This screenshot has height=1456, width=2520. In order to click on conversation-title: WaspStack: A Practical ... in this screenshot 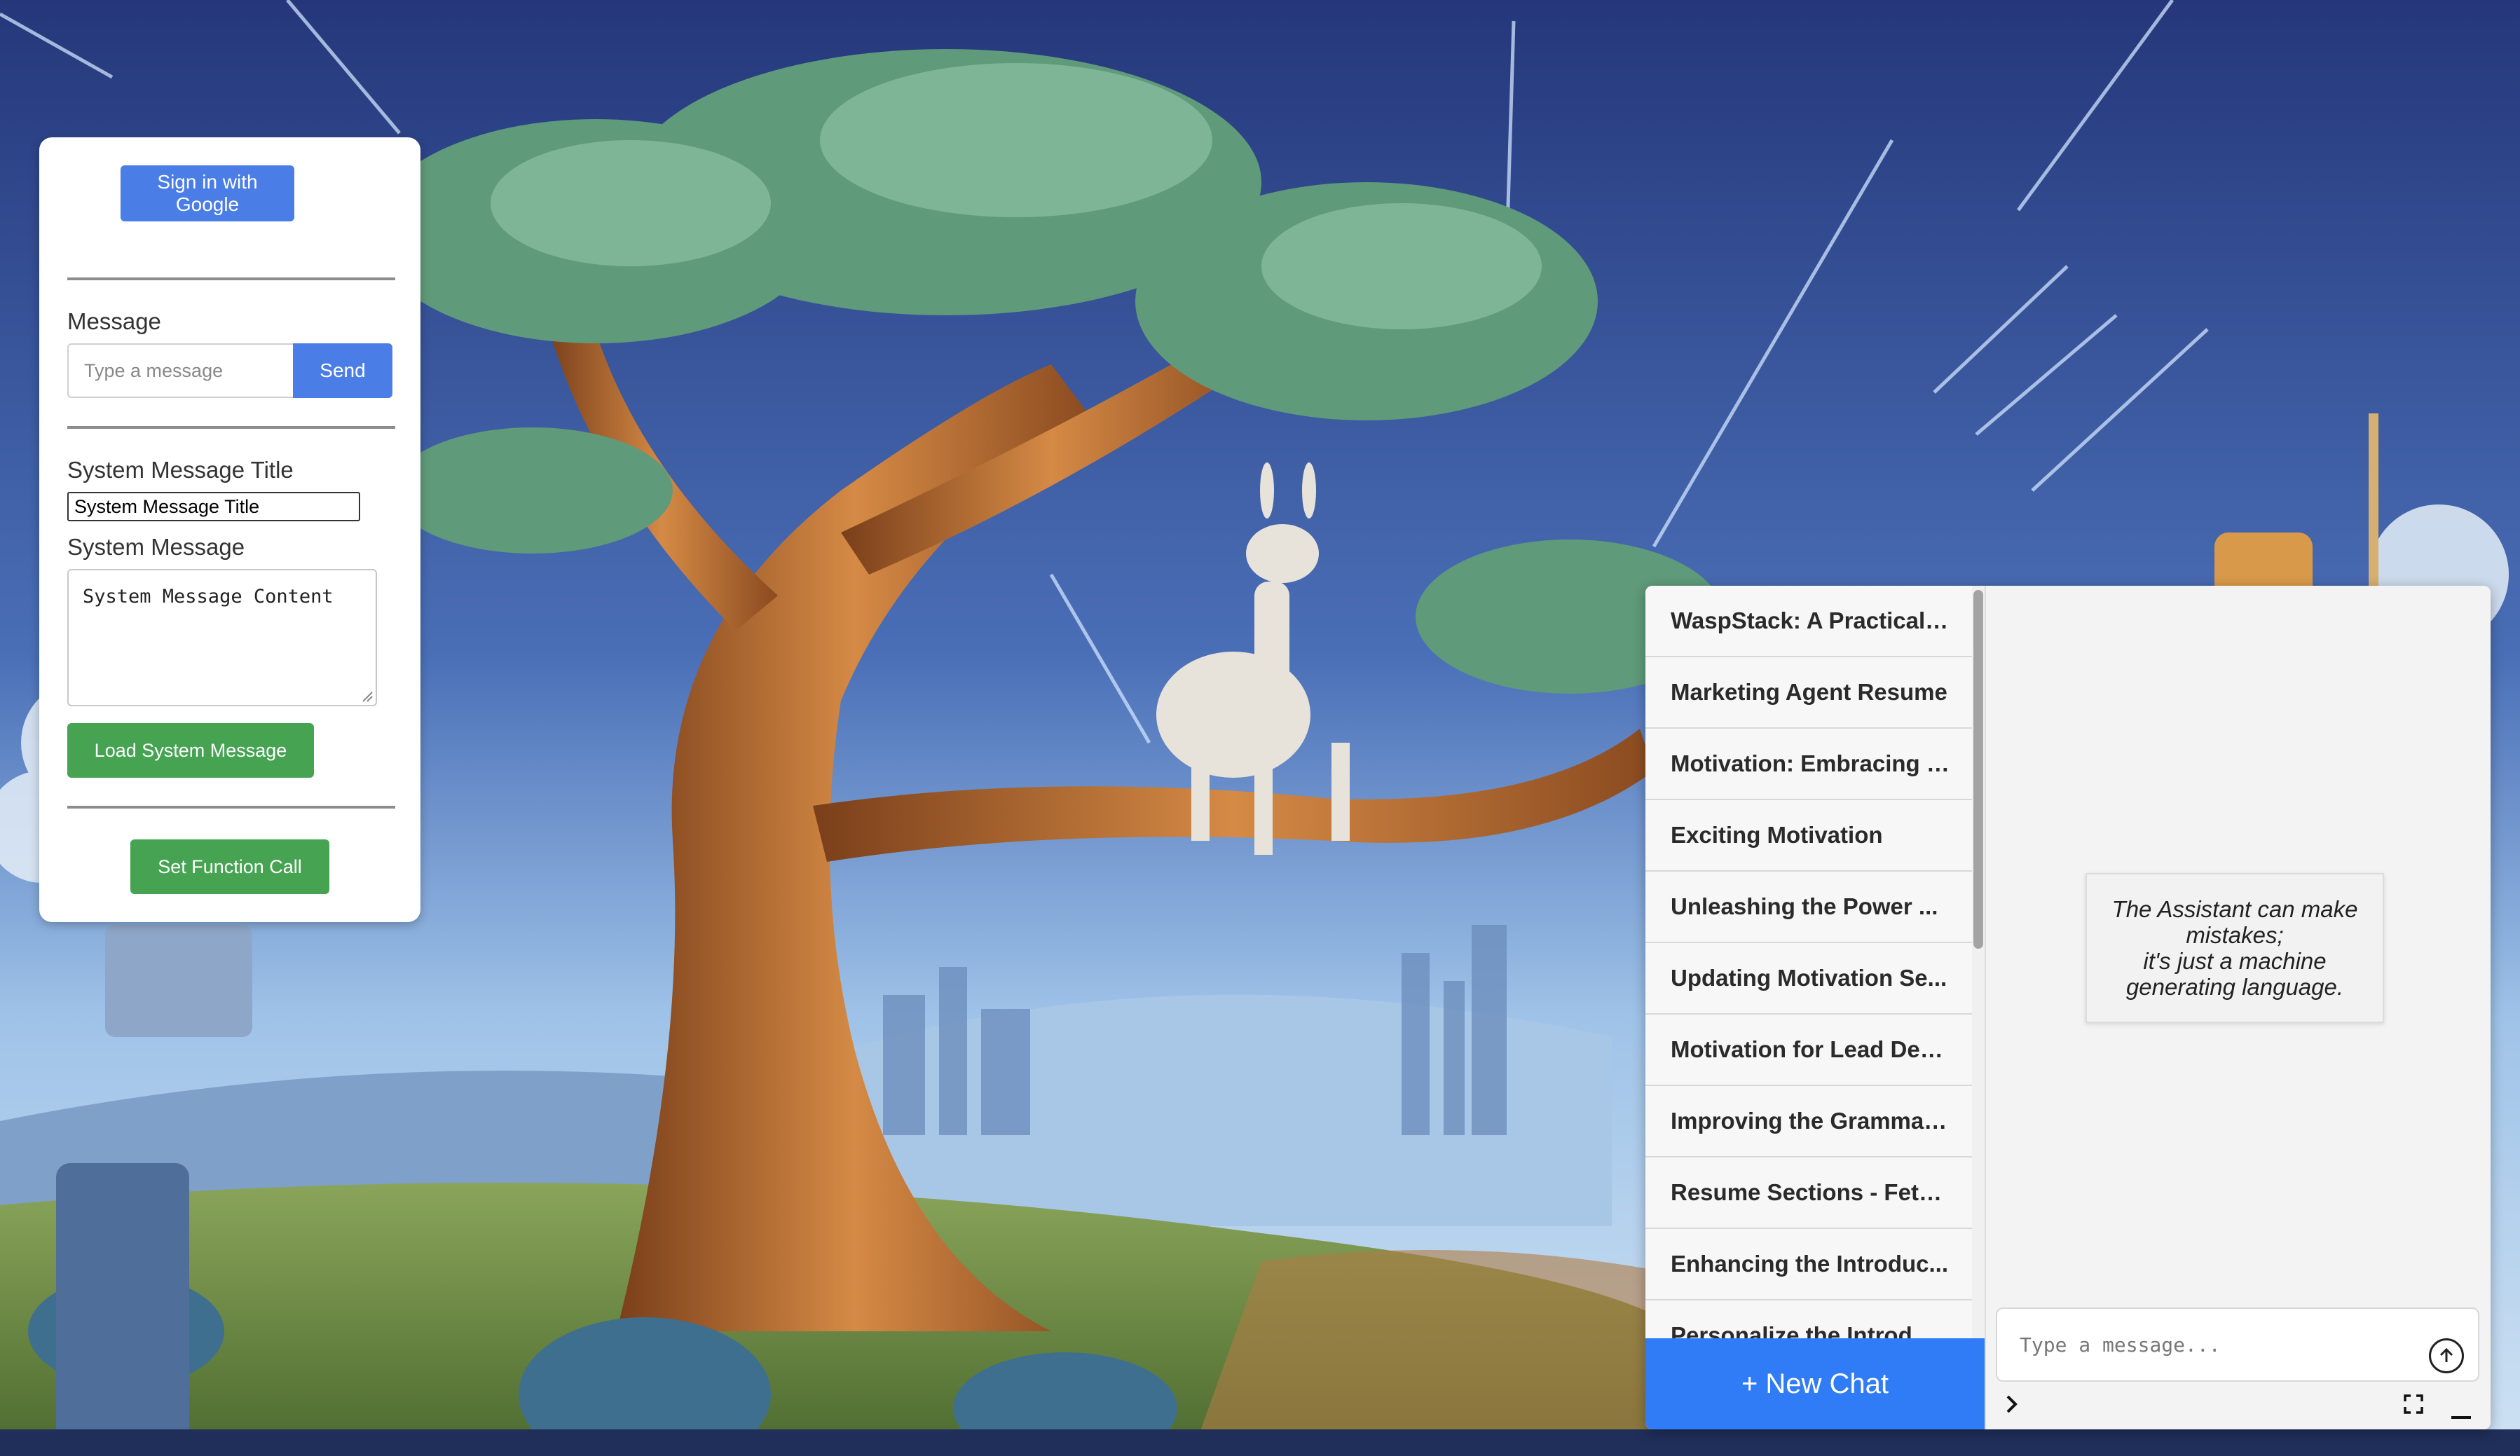, I will do `click(1810, 620)`.